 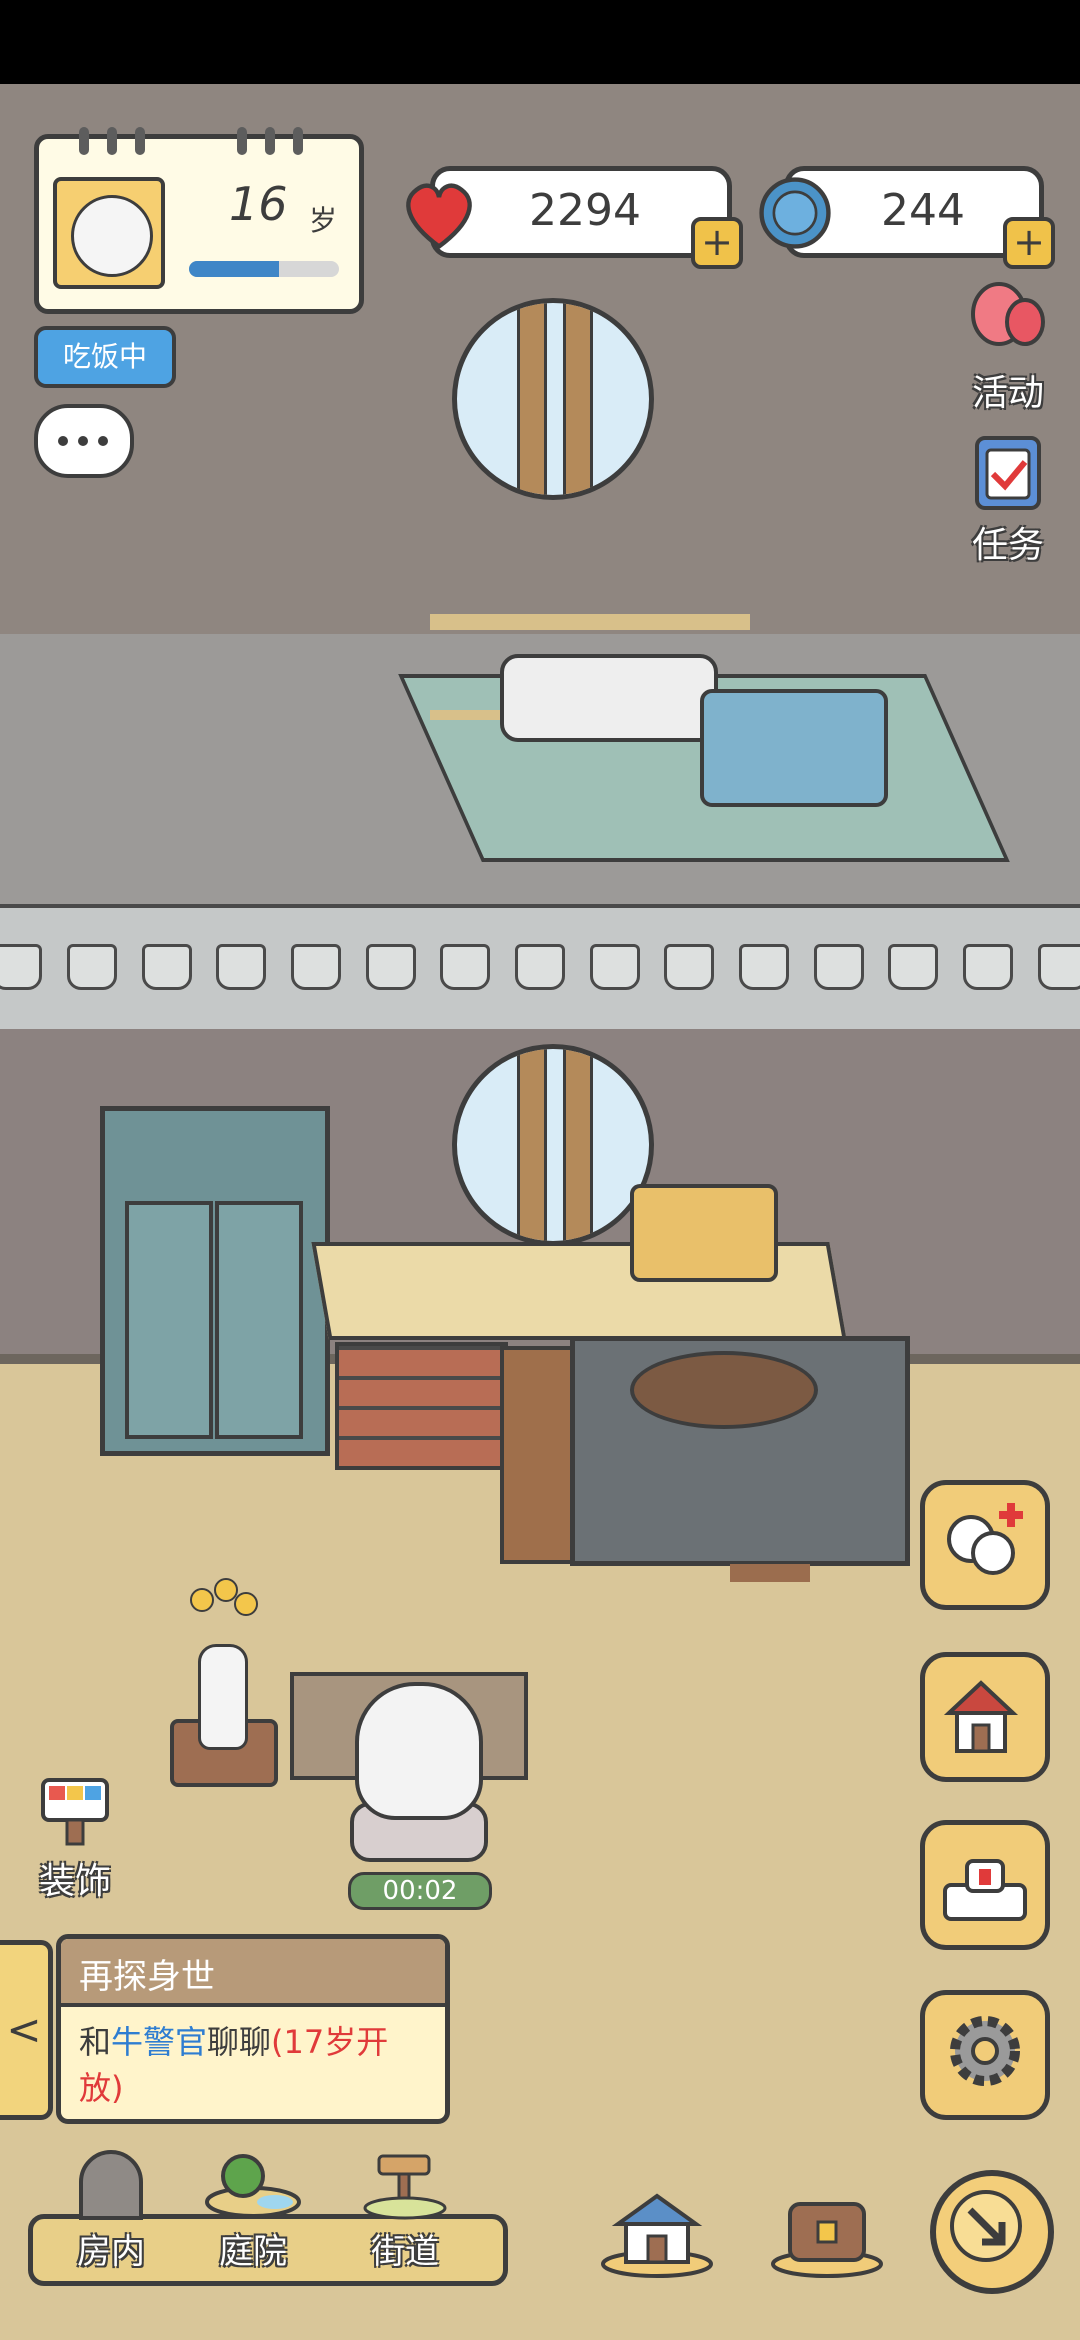 I want to click on nav-yard-label: 庭院, so click(x=253, y=2252).